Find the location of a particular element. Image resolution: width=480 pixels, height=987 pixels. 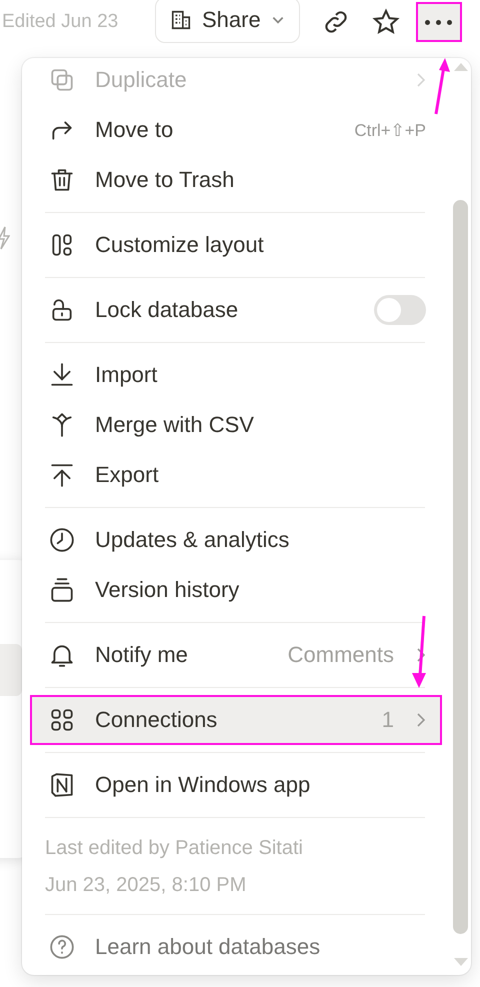

menu-item: Move to Ctrl+⇧+P is located at coordinates (236, 130).